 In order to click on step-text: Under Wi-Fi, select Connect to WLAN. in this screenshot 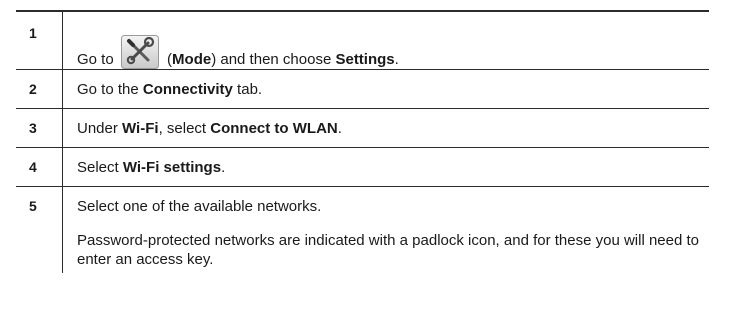, I will do `click(386, 128)`.